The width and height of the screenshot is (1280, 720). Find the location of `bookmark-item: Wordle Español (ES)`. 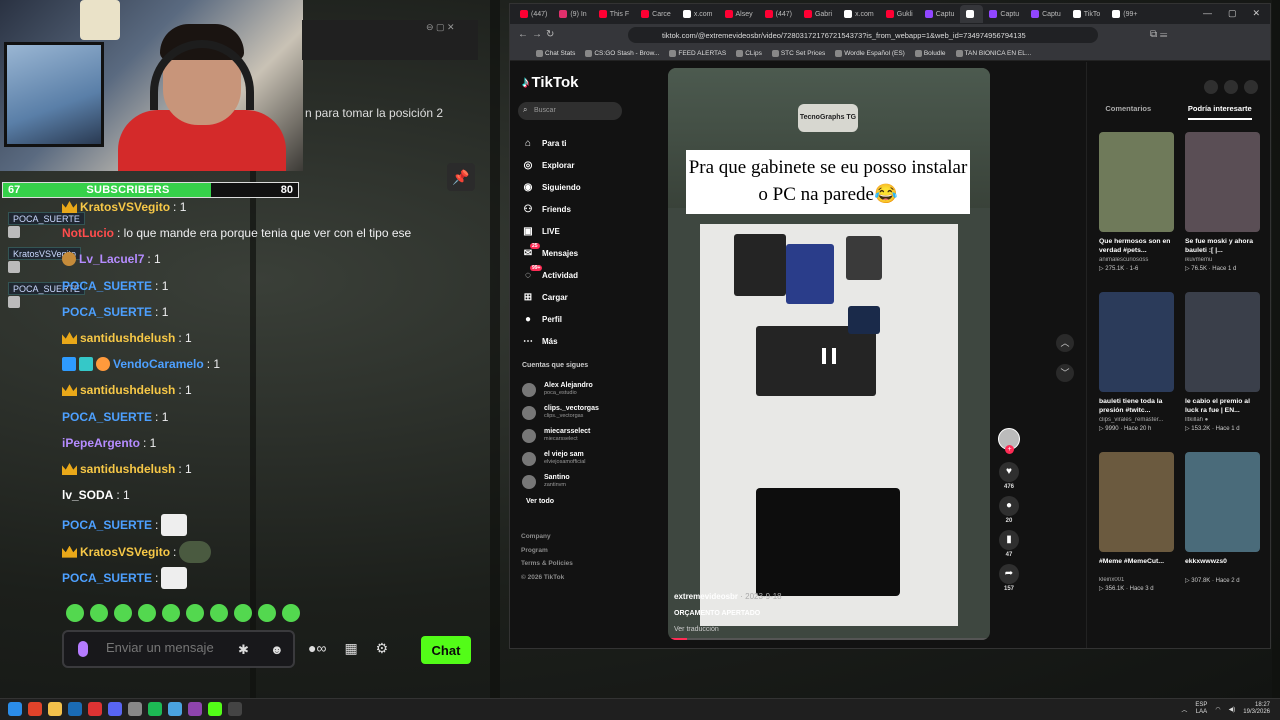

bookmark-item: Wordle Español (ES) is located at coordinates (870, 53).